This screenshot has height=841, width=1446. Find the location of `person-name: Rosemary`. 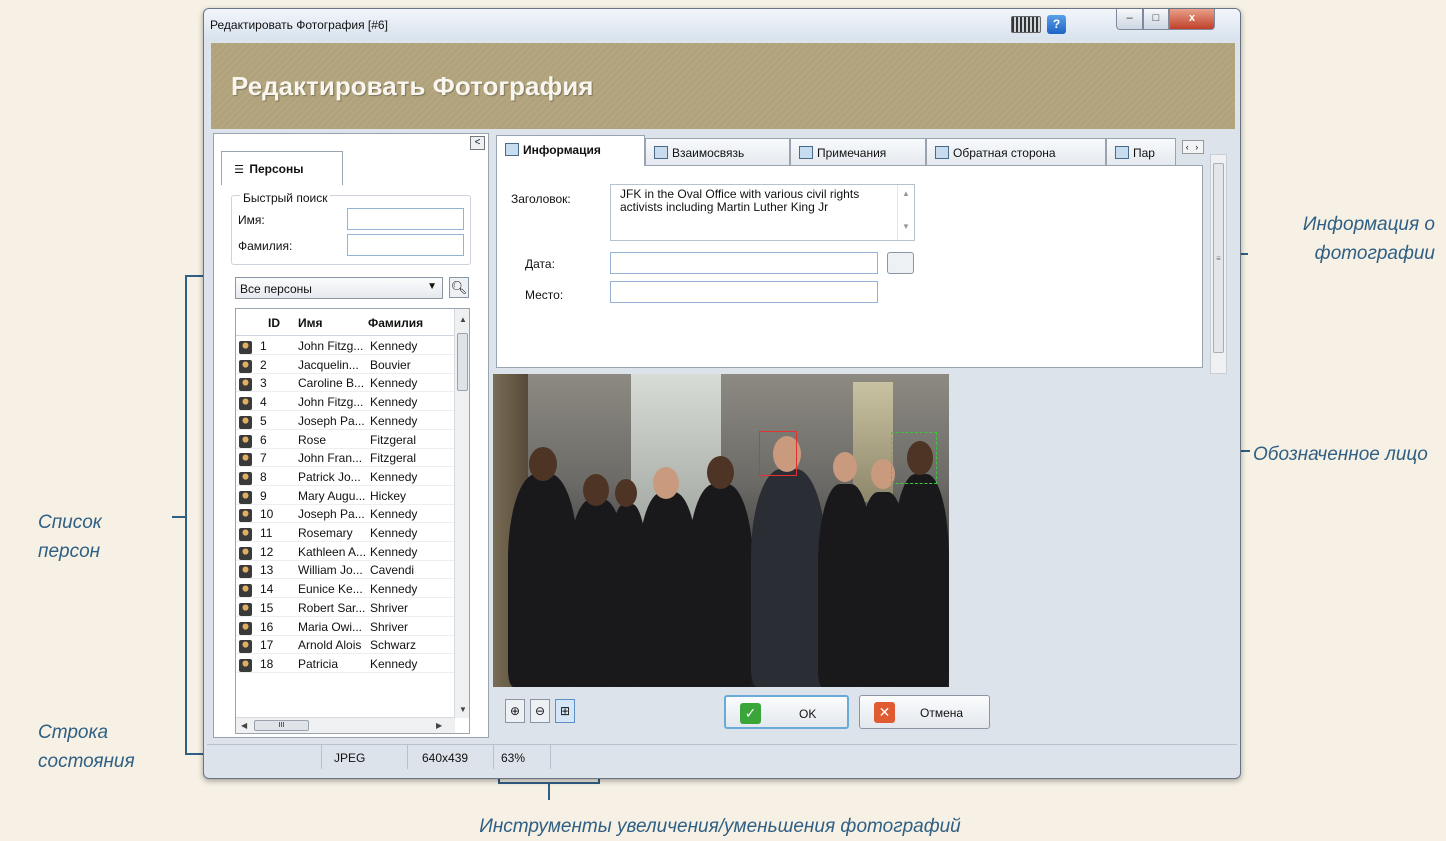

person-name: Rosemary is located at coordinates (325, 533).